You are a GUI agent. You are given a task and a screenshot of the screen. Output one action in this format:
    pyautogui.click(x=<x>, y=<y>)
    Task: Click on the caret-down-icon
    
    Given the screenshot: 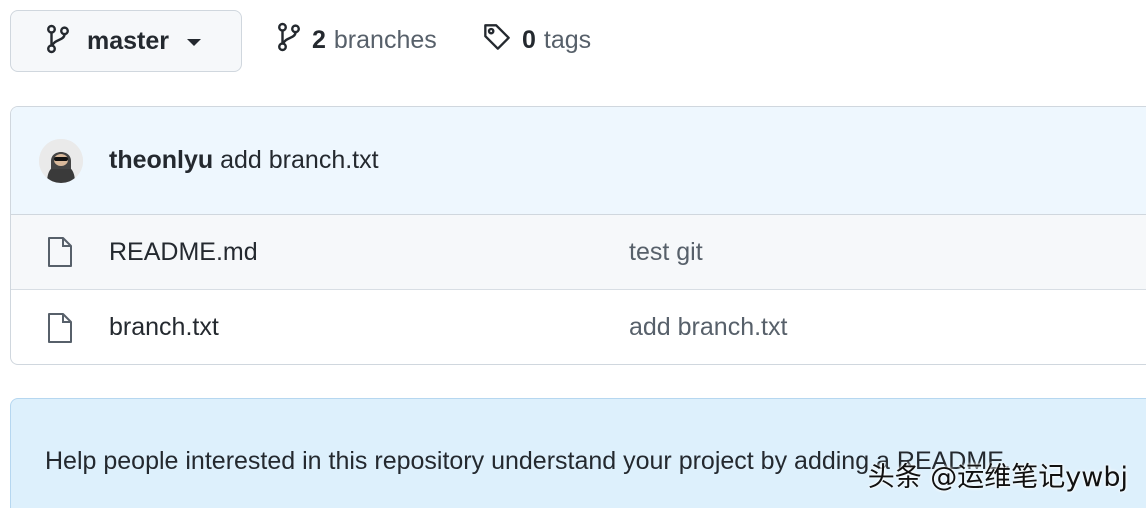 What is the action you would take?
    pyautogui.click(x=194, y=42)
    